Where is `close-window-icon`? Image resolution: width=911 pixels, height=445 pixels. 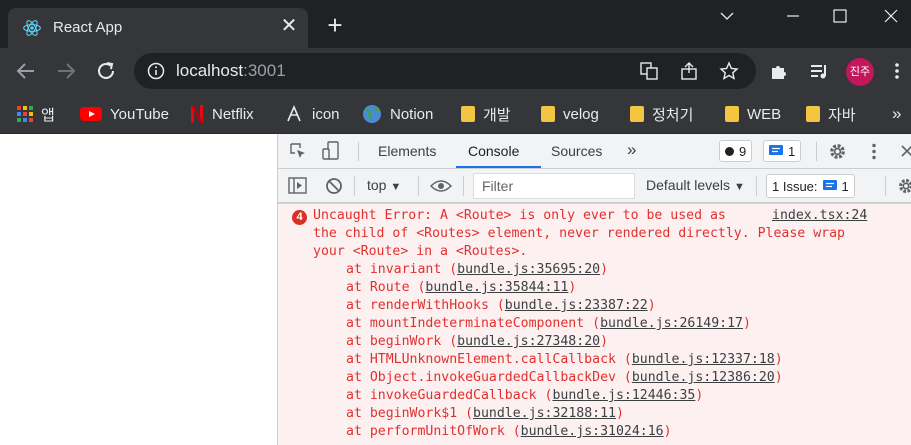
close-window-icon is located at coordinates (891, 16).